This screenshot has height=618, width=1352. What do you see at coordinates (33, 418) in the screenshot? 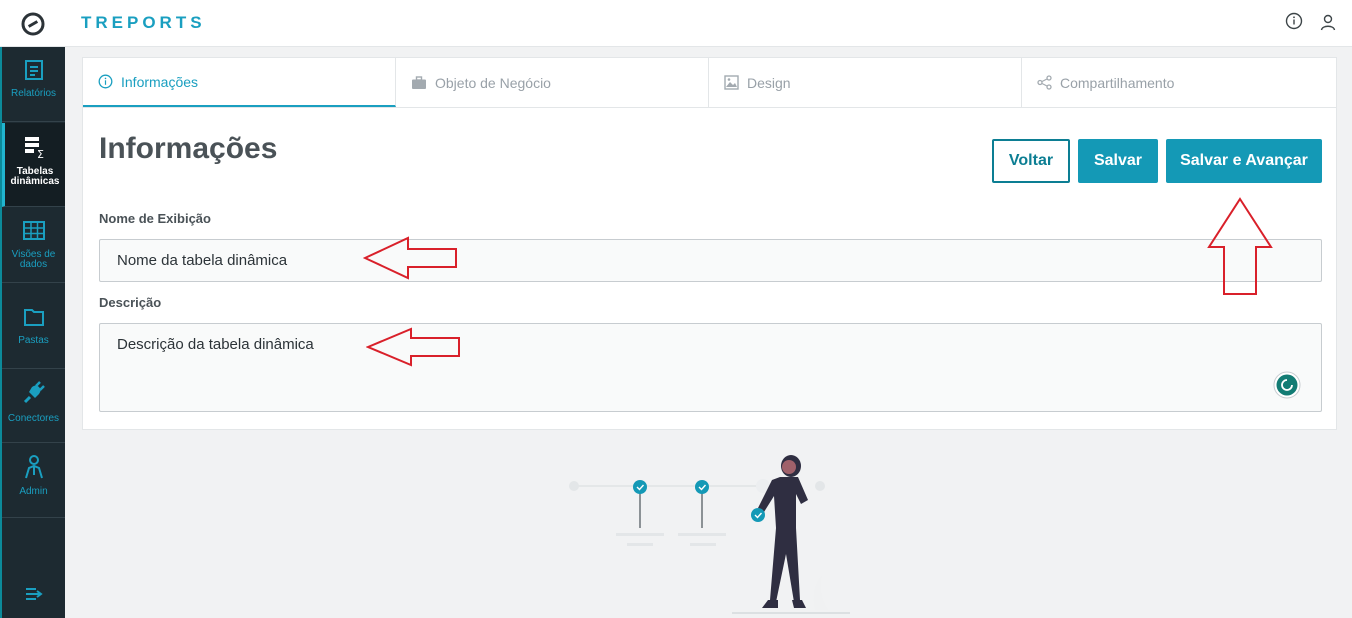
I see `sidebar-item-label: Conectores` at bounding box center [33, 418].